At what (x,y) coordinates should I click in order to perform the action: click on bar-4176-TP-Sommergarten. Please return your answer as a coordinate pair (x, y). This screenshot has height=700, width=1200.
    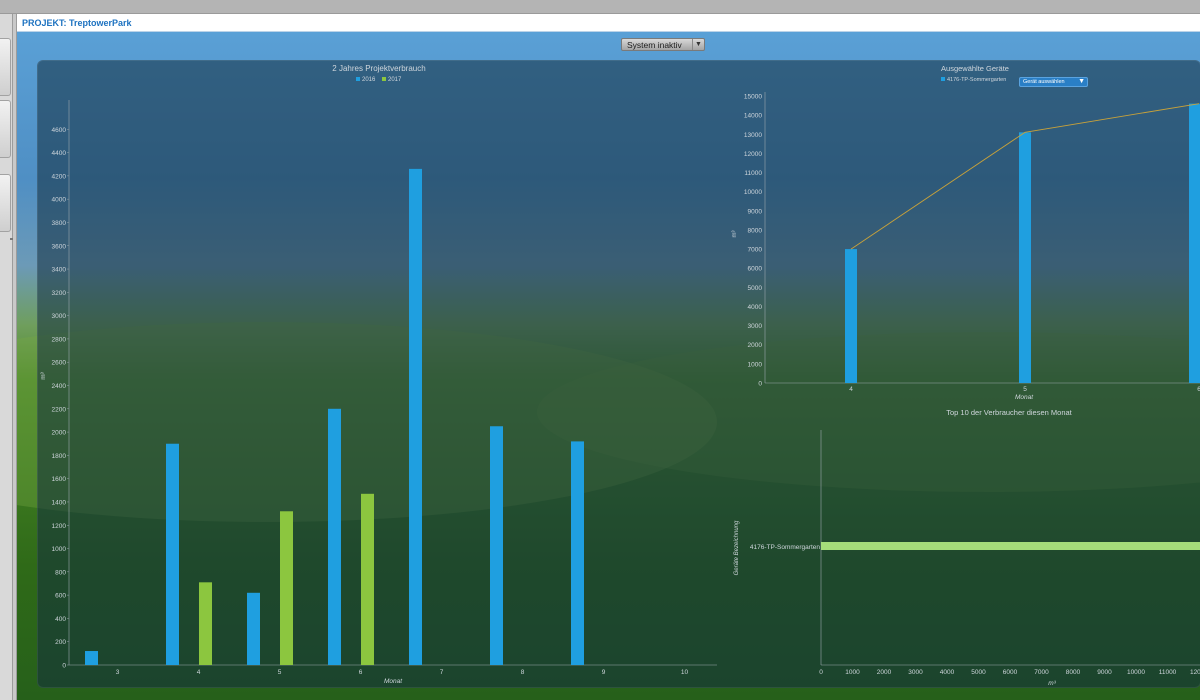
    Looking at the image, I should click on (1010, 546).